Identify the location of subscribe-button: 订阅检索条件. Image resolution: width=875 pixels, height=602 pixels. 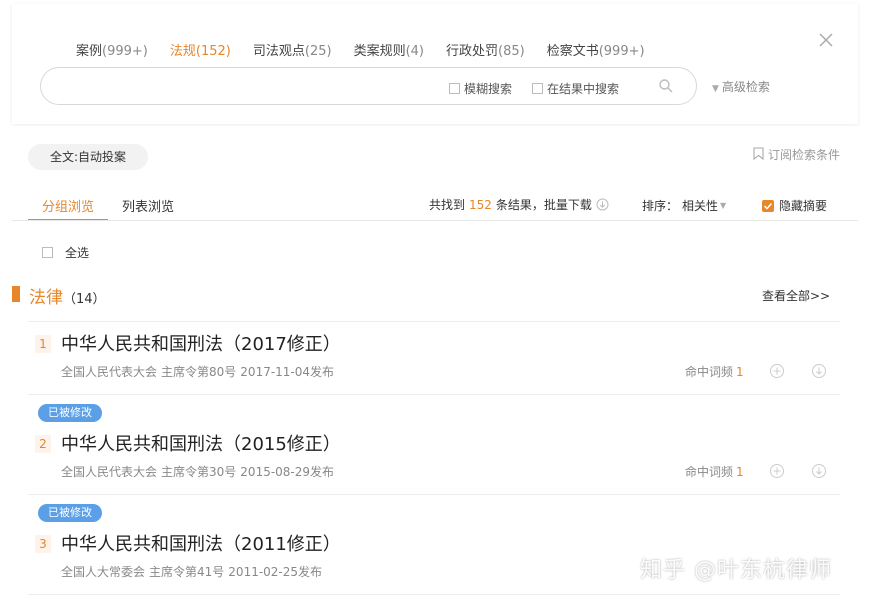
(796, 154).